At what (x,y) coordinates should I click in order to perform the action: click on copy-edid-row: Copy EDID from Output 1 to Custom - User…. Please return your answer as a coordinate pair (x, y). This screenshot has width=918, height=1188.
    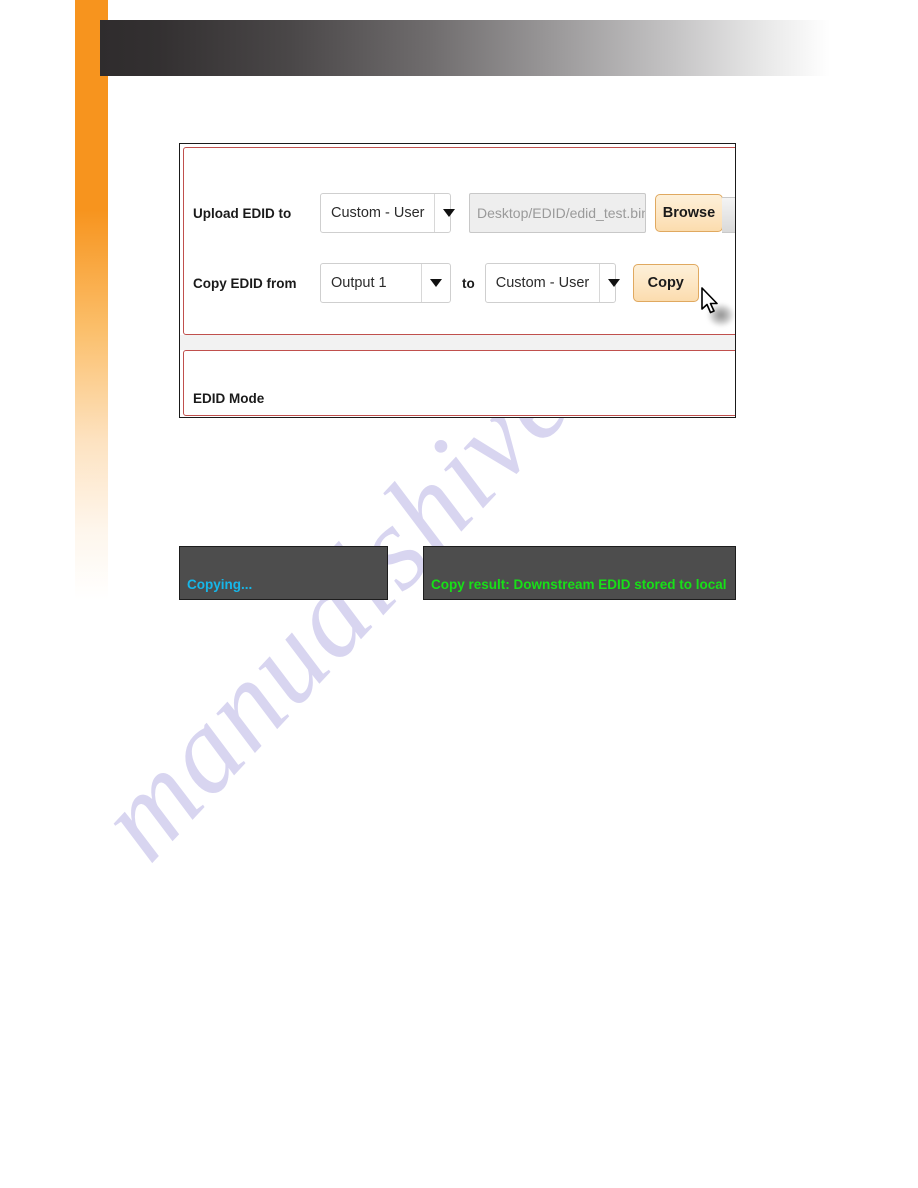
    Looking at the image, I should click on (446, 283).